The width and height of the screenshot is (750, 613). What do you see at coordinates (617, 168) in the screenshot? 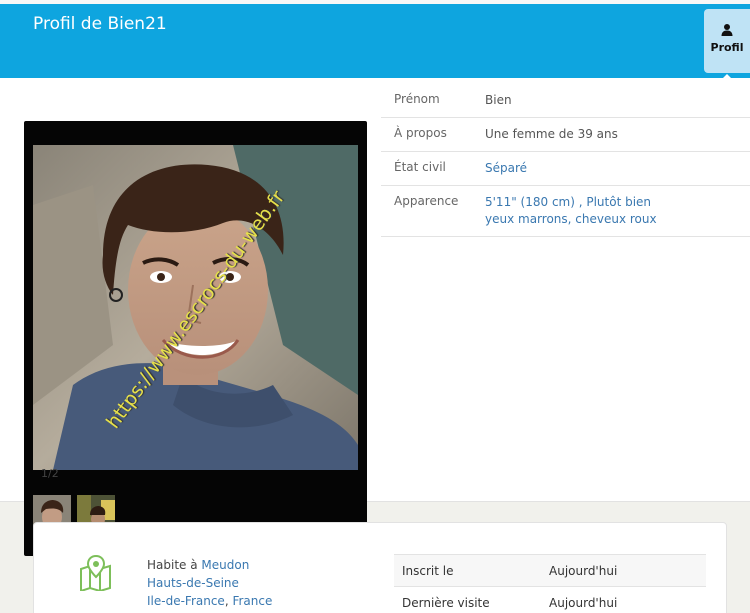
I see `detail-value-link: Séparé` at bounding box center [617, 168].